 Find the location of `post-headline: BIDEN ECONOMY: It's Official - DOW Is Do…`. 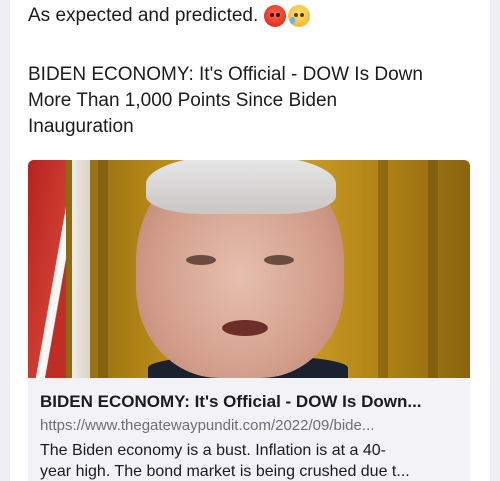

post-headline: BIDEN ECONOMY: It's Official - DOW Is Do… is located at coordinates (253, 101).